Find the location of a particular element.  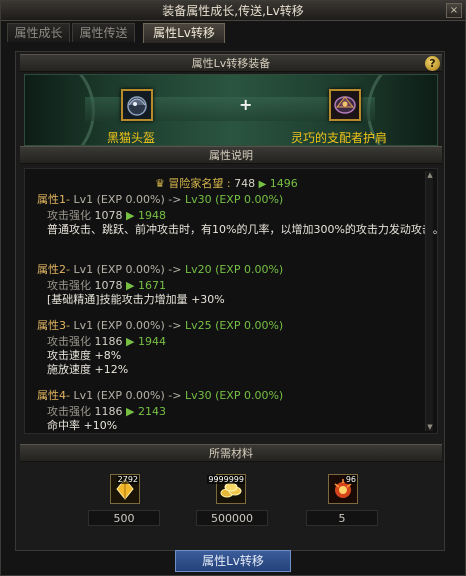

attribute-label: 属性1- is located at coordinates (53, 199).